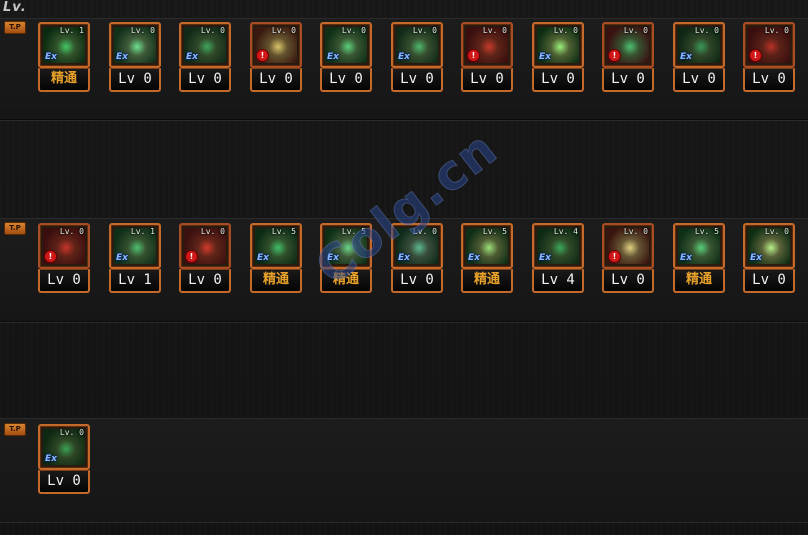 The image size is (808, 535). I want to click on skill-slot: Lv. 4 Ex Lv 4, so click(558, 258).